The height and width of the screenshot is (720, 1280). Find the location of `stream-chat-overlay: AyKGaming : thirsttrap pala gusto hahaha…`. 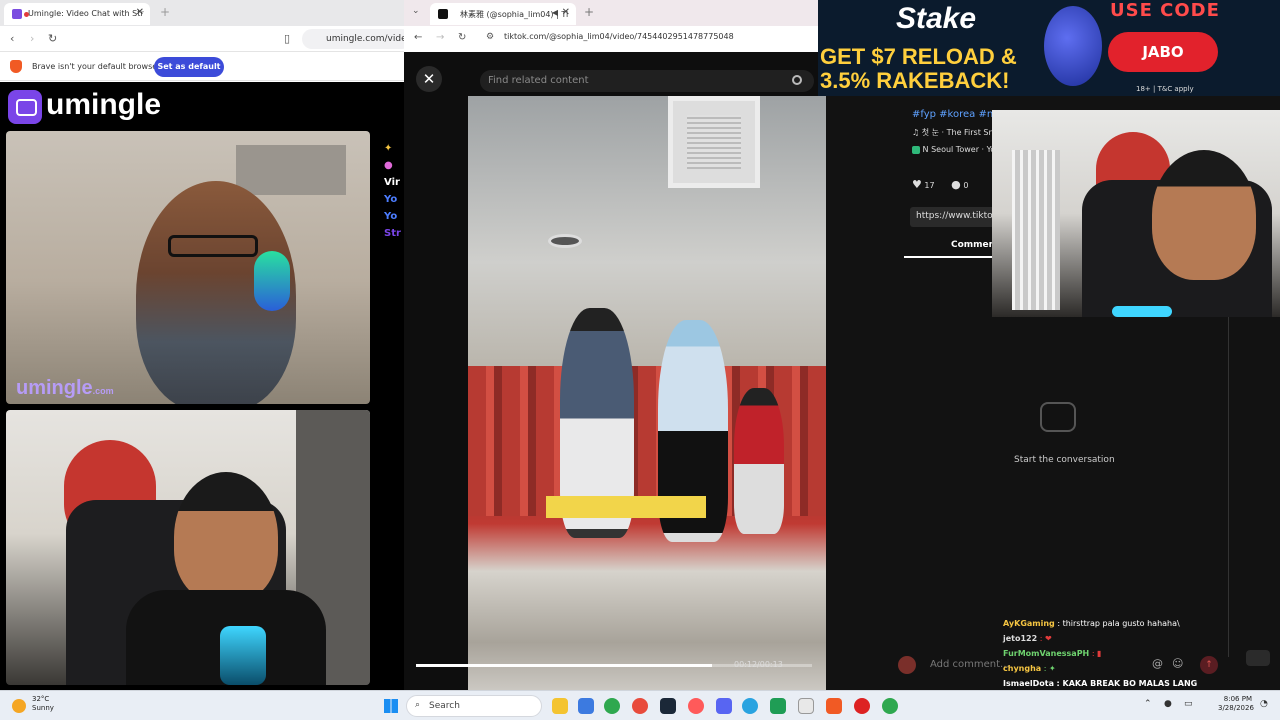

stream-chat-overlay: AyKGaming : thirsttrap pala gusto hahaha… is located at coordinates (1116, 653).